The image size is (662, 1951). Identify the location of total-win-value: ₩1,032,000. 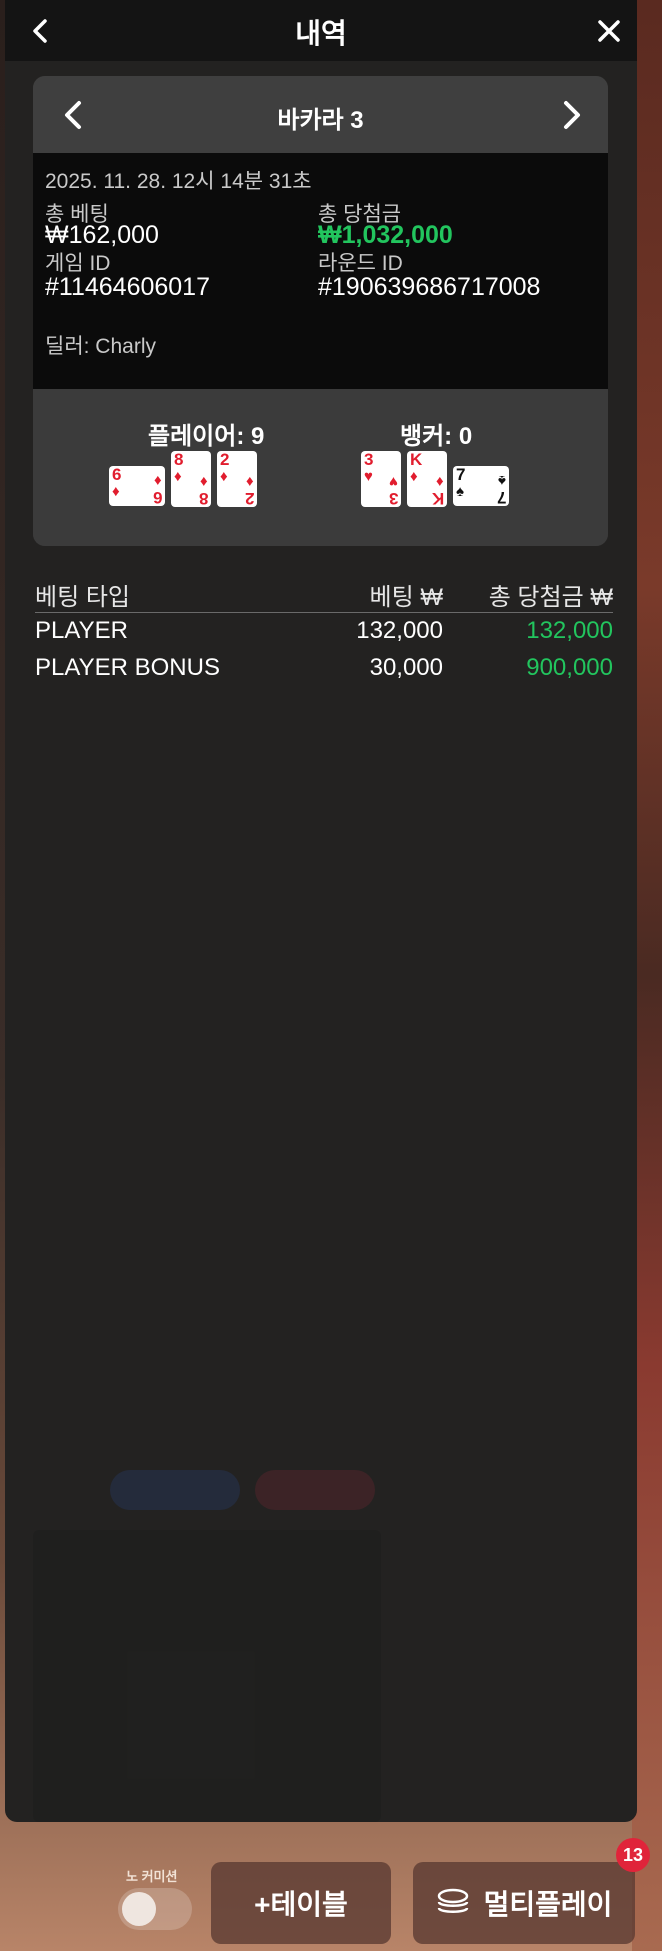
(385, 235).